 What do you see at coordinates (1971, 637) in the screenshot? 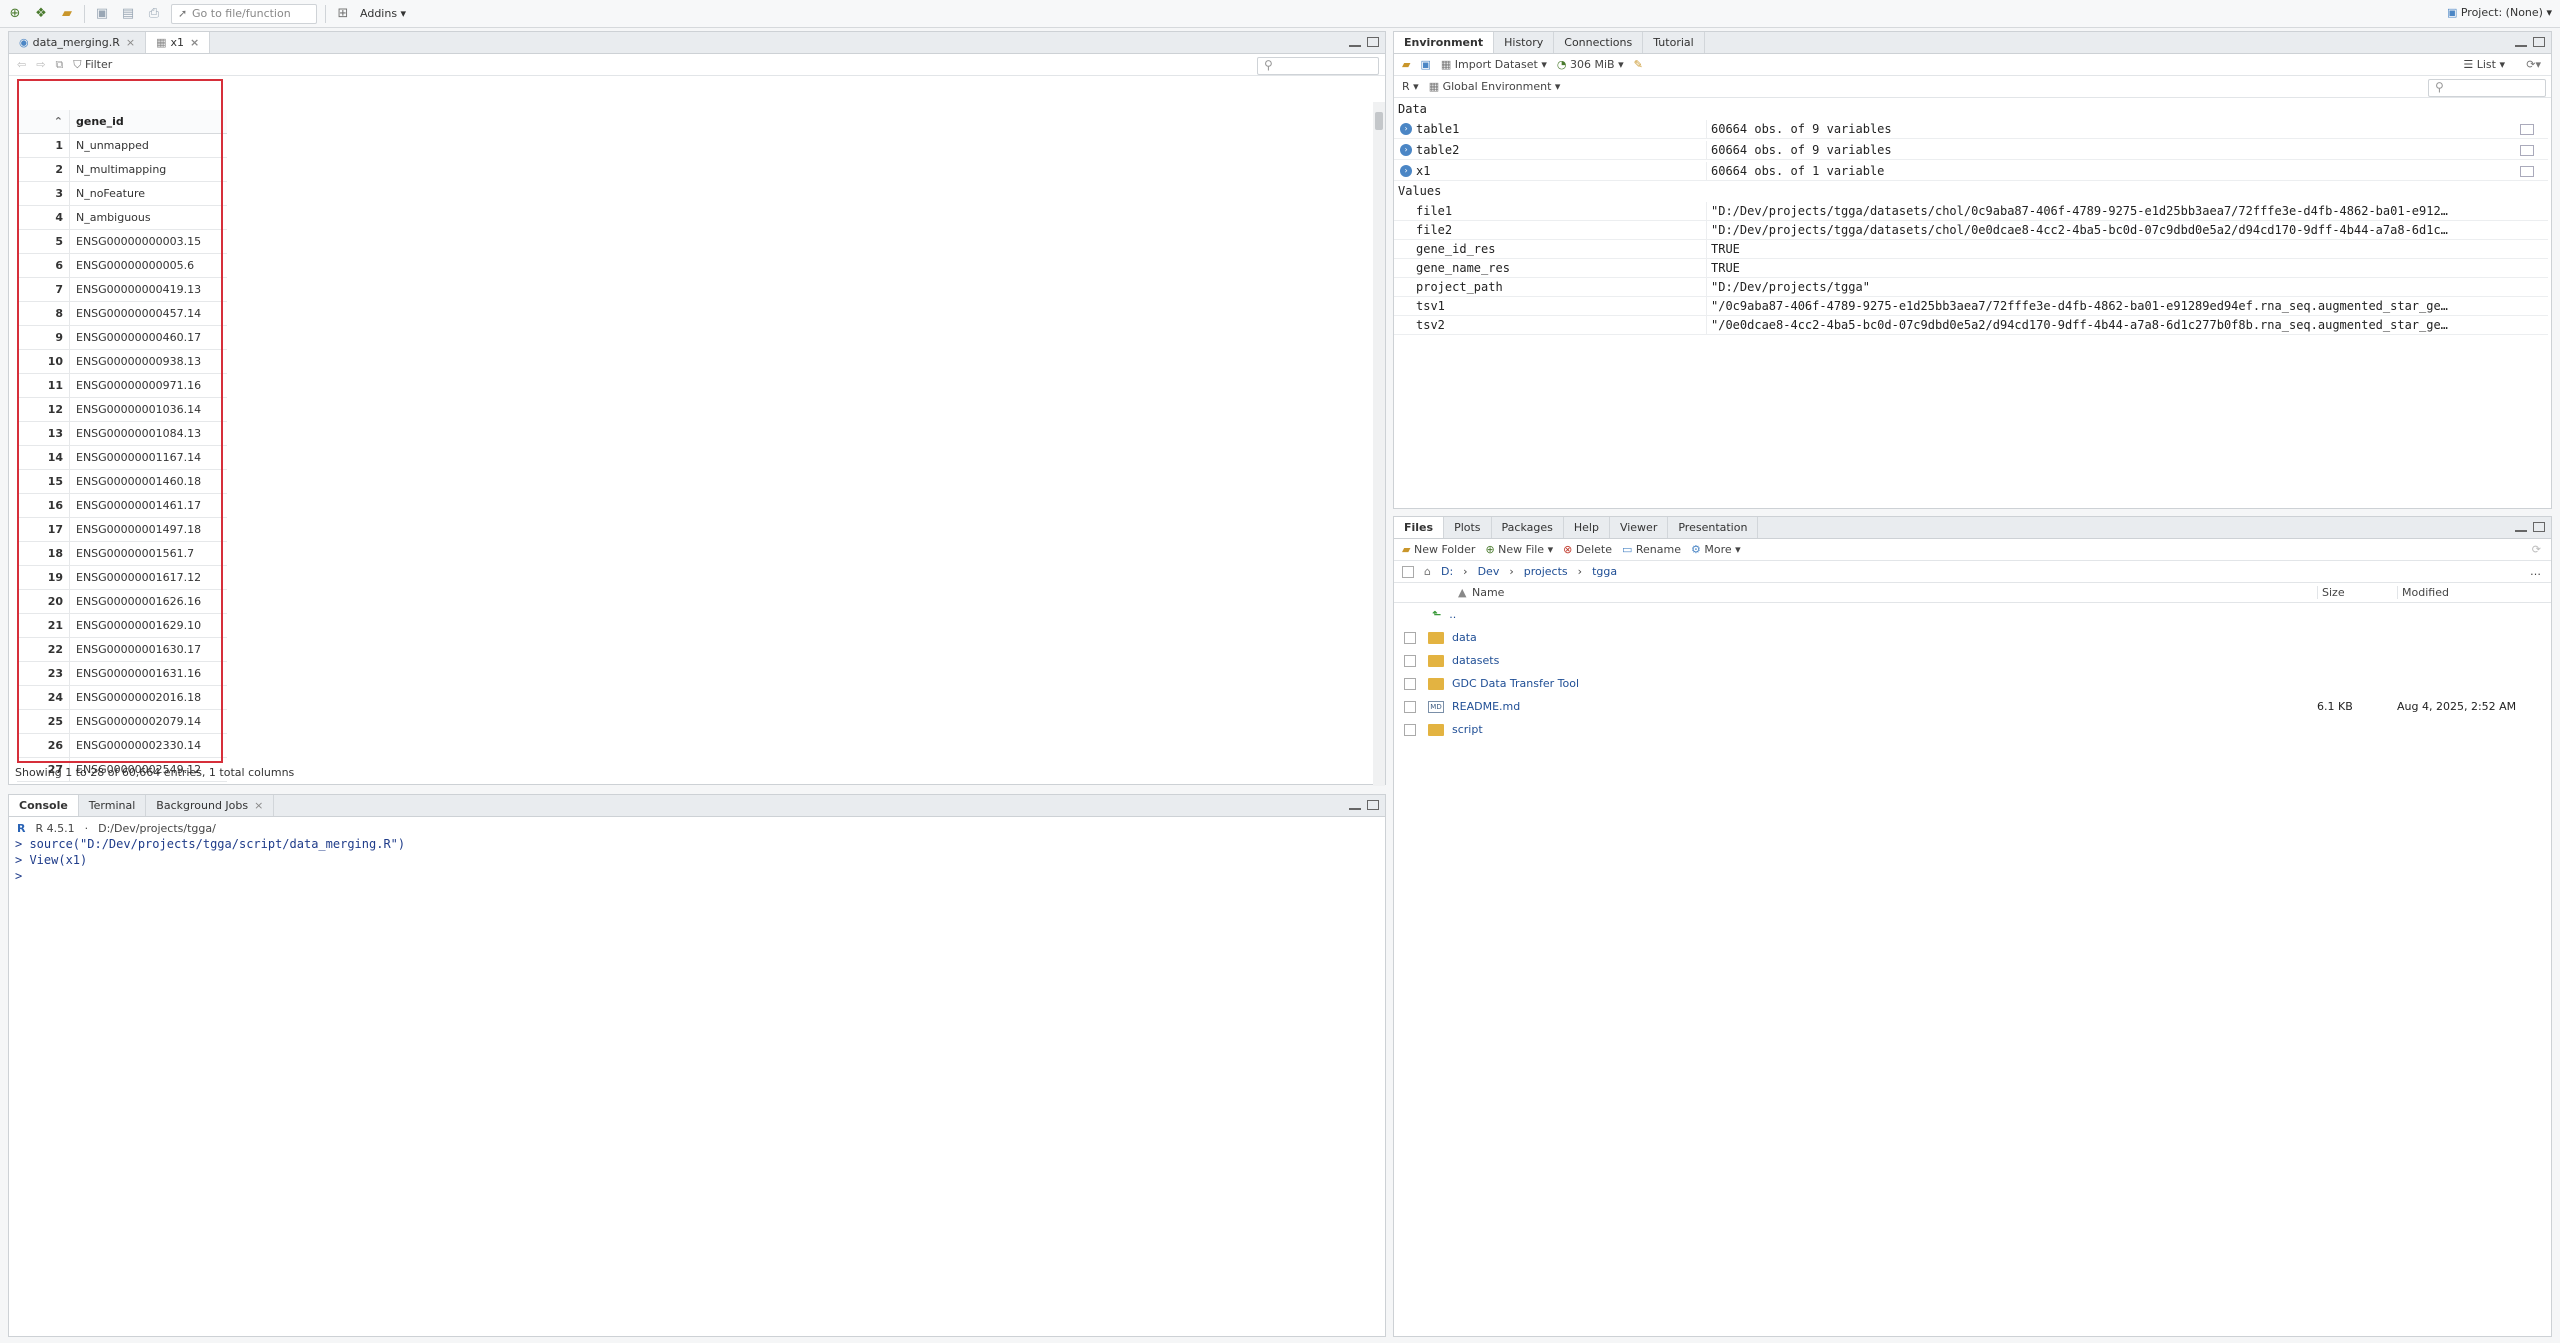
I see `file-row: data` at bounding box center [1971, 637].